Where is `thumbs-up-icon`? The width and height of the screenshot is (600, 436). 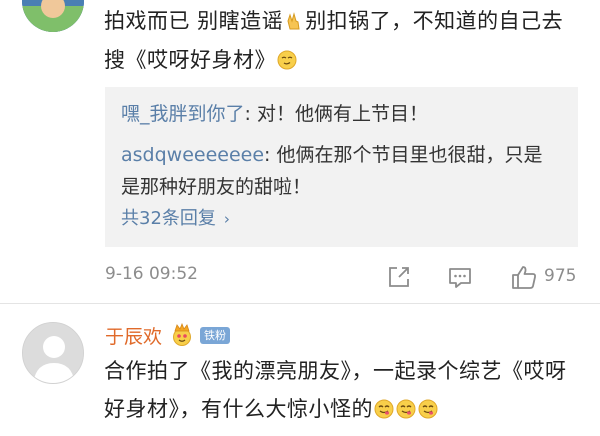
thumbs-up-icon is located at coordinates (524, 277).